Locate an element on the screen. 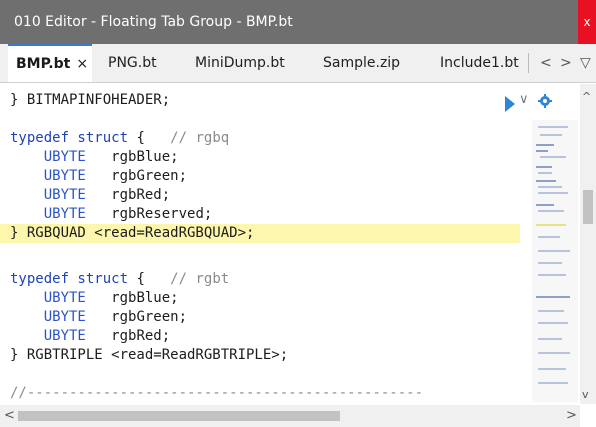  code-line: typedef struct { // rgbq is located at coordinates (120, 138).